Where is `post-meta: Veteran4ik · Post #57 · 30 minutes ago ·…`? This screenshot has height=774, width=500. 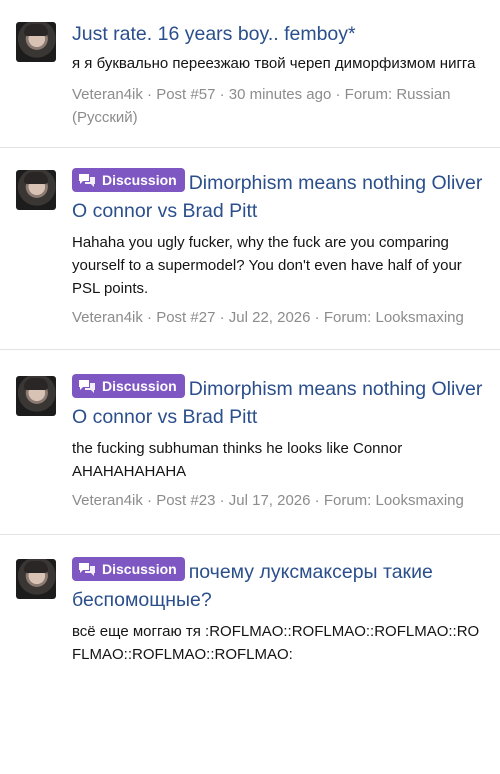
post-meta: Veteran4ik · Post #57 · 30 minutes ago ·… is located at coordinates (261, 106).